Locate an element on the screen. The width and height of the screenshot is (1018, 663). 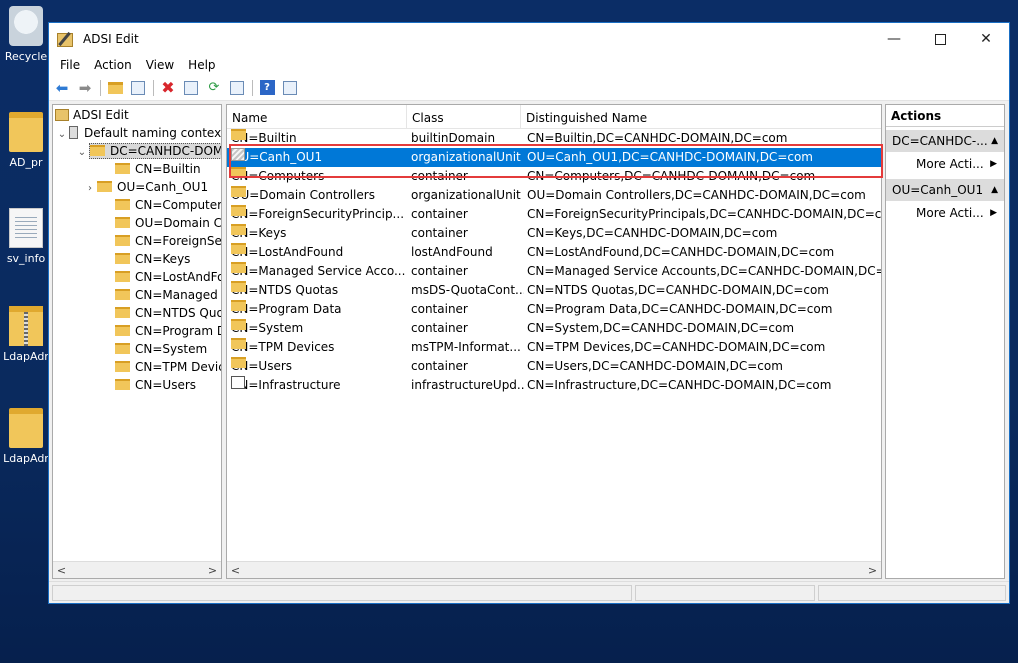
tree-item-child: OU=Domain Co is located at coordinates (168, 223).